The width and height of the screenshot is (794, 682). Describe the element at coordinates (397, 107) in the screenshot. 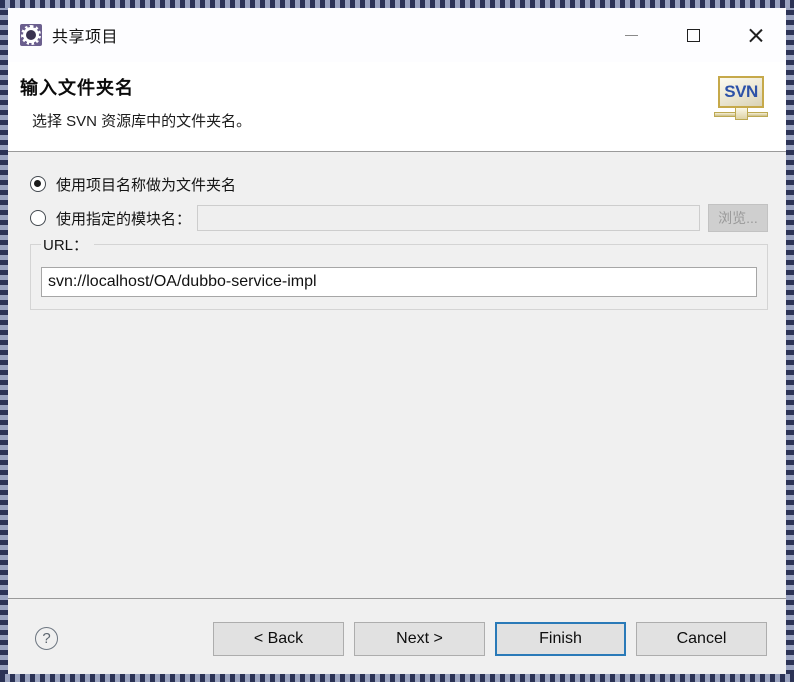

I see `wizard-header: 输入文件夹名 选择 SVN 资源库中的文件夹名。 SVN` at that location.